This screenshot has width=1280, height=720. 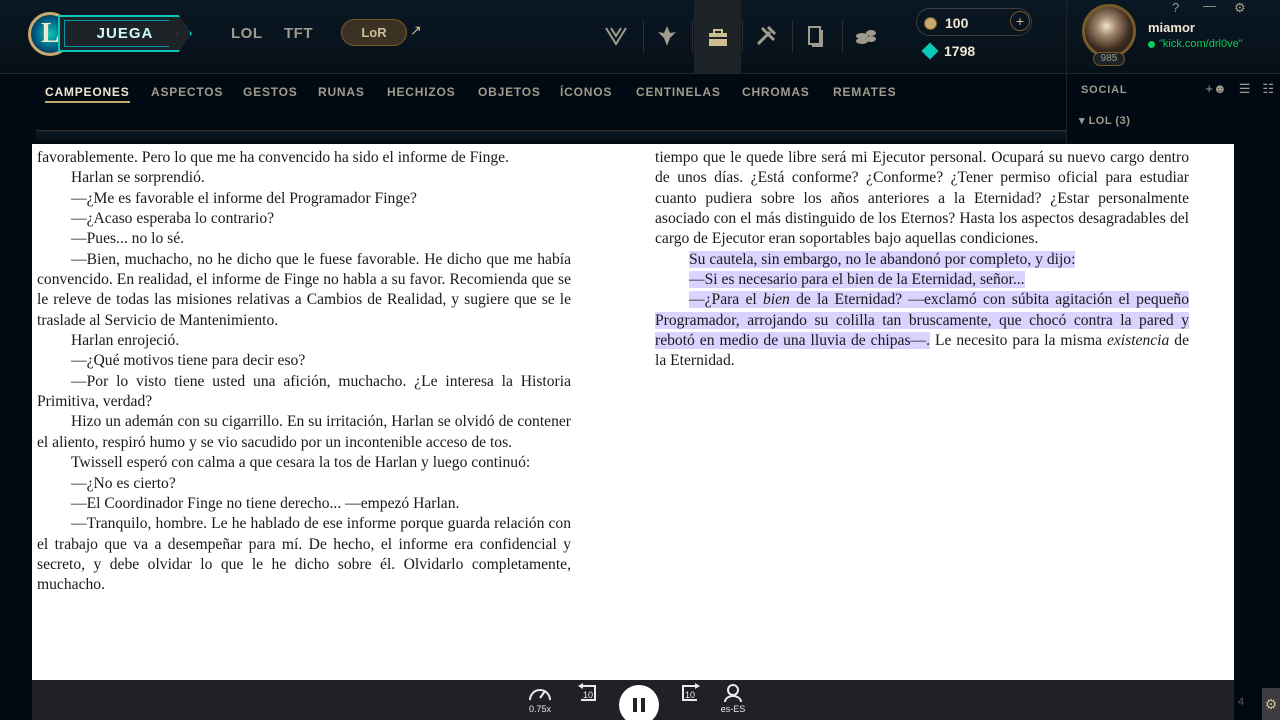 What do you see at coordinates (1109, 59) in the screenshot?
I see `level-badge: 985` at bounding box center [1109, 59].